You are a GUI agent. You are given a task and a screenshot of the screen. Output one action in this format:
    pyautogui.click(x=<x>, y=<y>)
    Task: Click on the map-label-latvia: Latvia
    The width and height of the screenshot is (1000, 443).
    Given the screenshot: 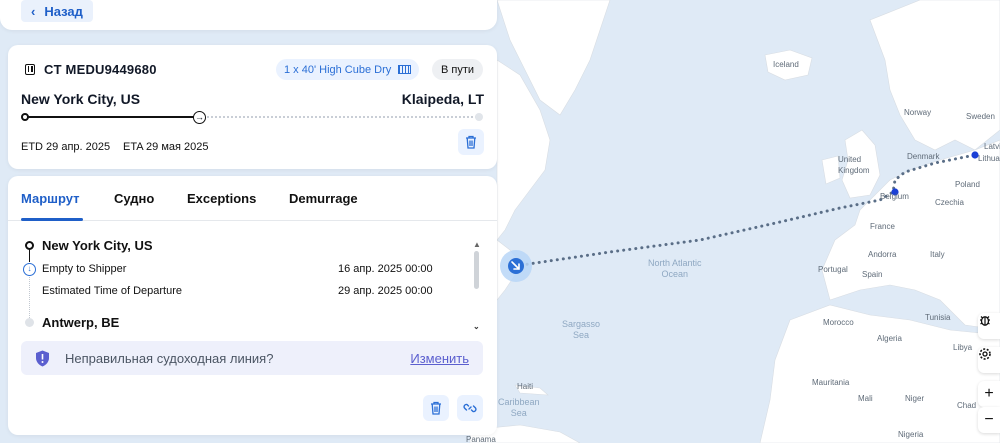 What is the action you would take?
    pyautogui.click(x=992, y=146)
    